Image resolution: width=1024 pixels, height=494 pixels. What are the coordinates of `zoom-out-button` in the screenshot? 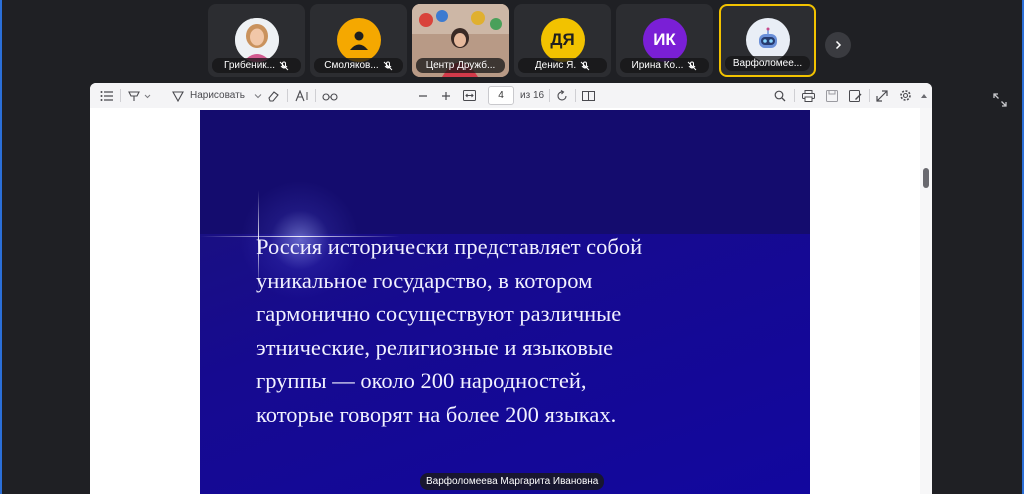 It's located at (423, 95).